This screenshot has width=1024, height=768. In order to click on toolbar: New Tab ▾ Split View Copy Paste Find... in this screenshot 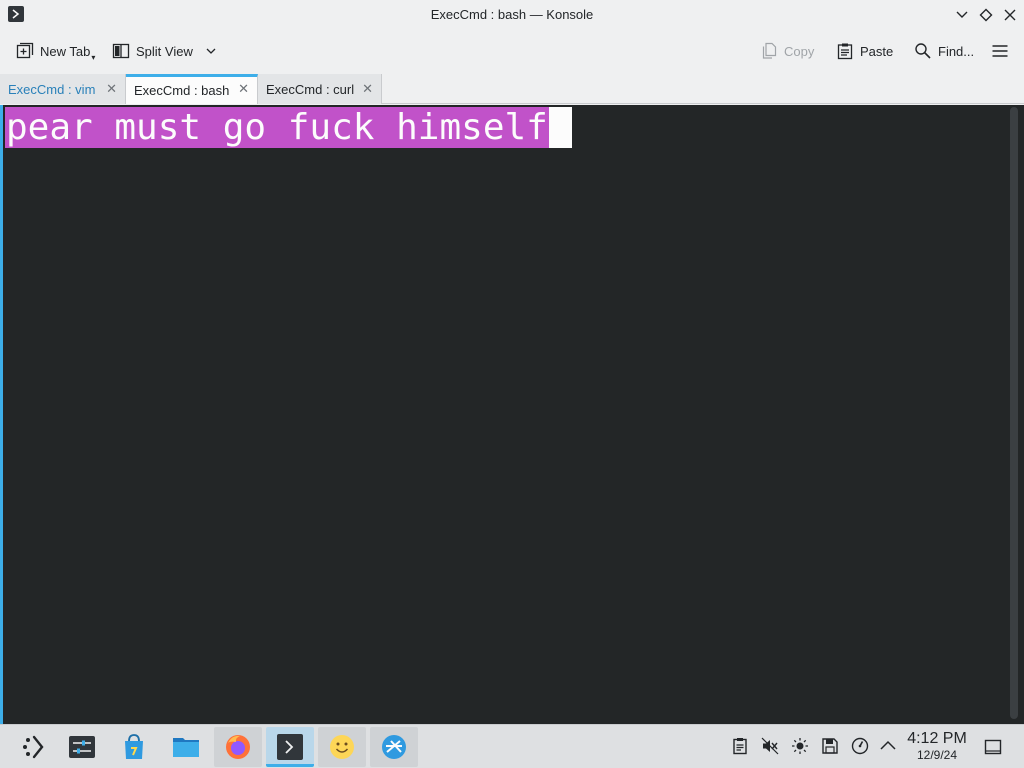, I will do `click(512, 51)`.